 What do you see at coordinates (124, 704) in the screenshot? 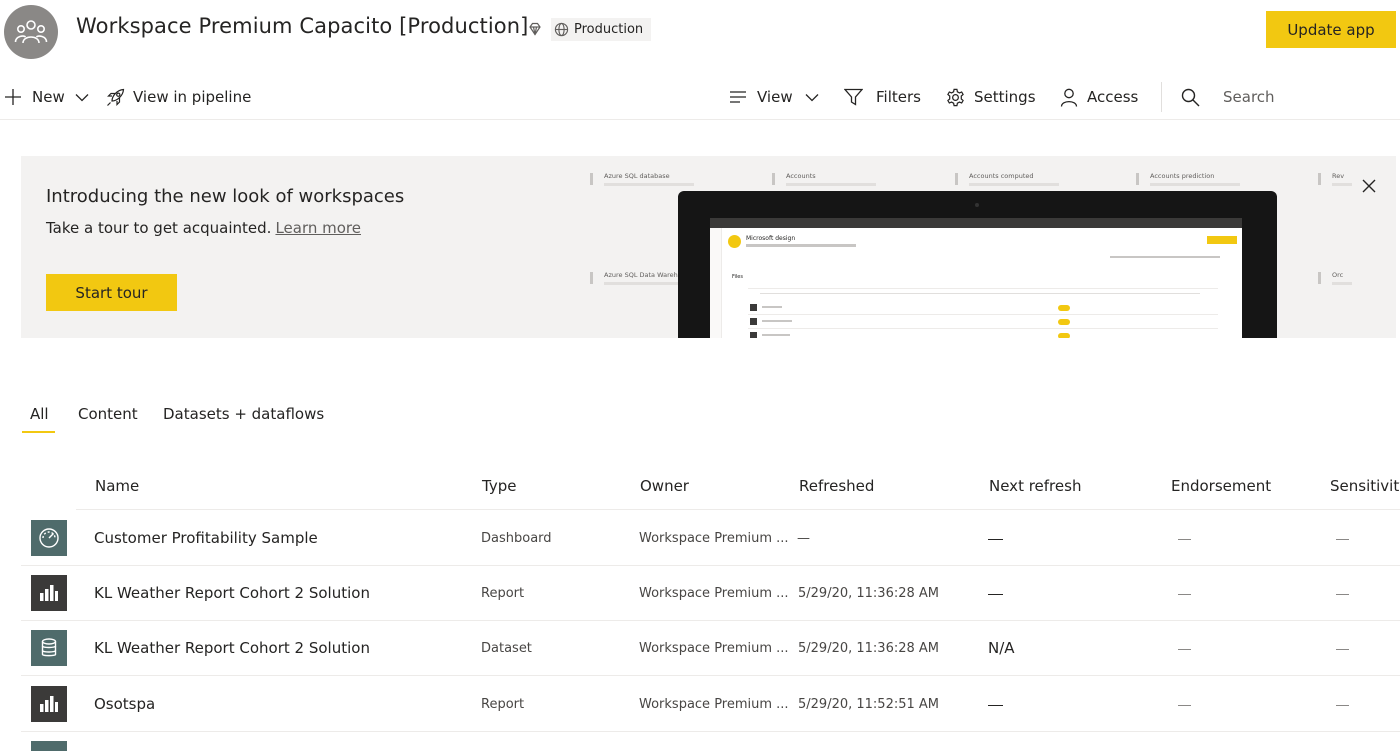
I see `item-name: Osotspa` at bounding box center [124, 704].